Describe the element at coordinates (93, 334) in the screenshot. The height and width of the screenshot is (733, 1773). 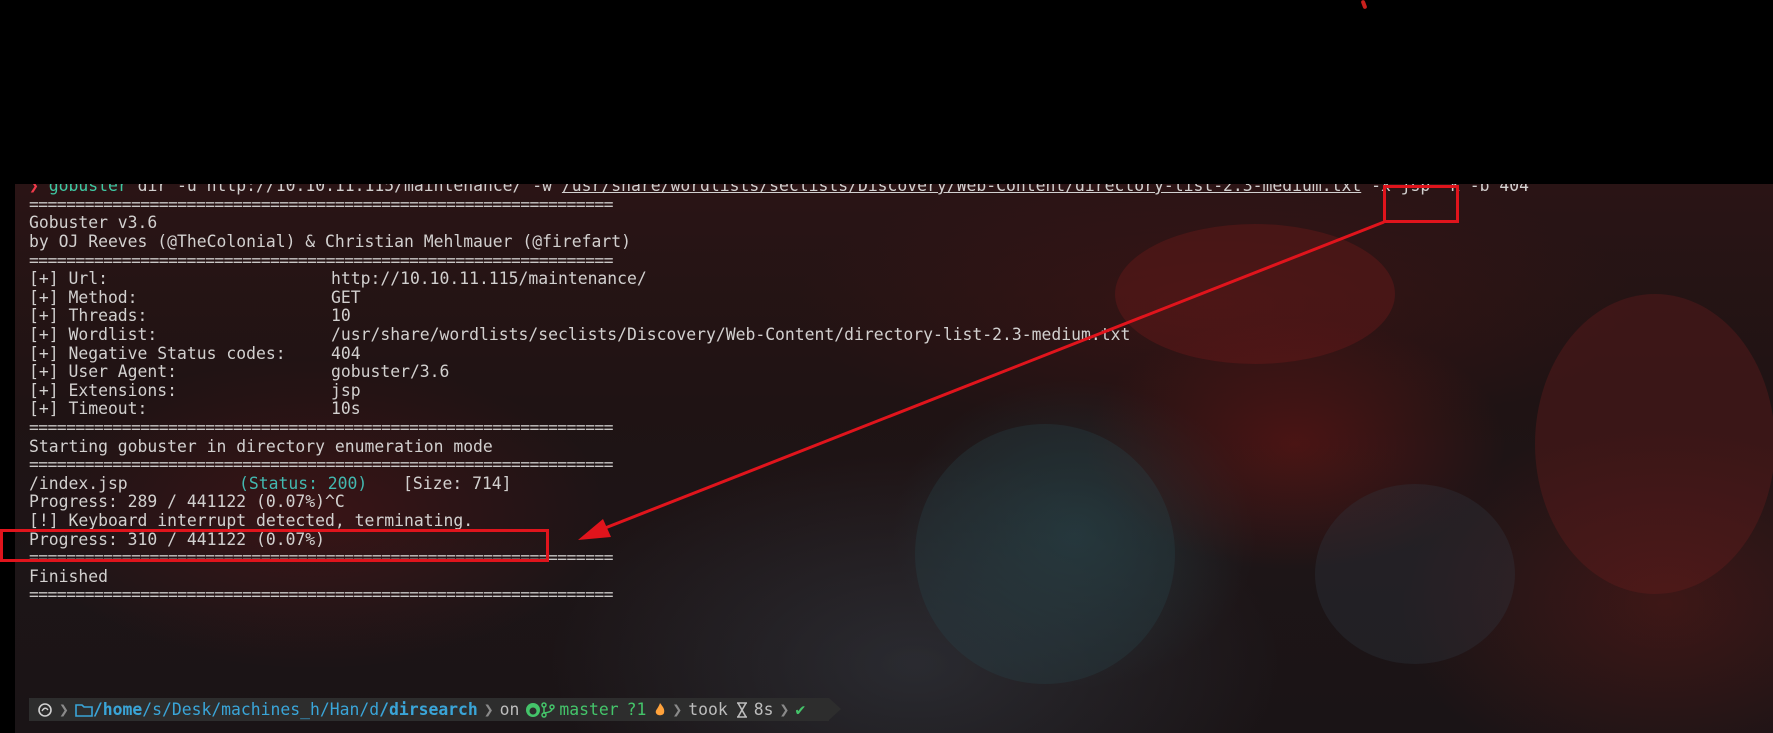
I see `config-label: [+] Wordlist:` at that location.